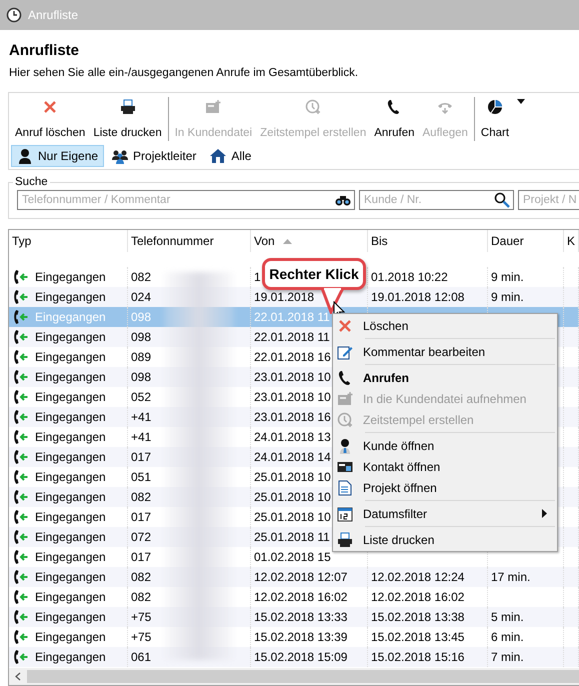 Image resolution: width=579 pixels, height=686 pixels. I want to click on table-cell: 061, so click(141, 657).